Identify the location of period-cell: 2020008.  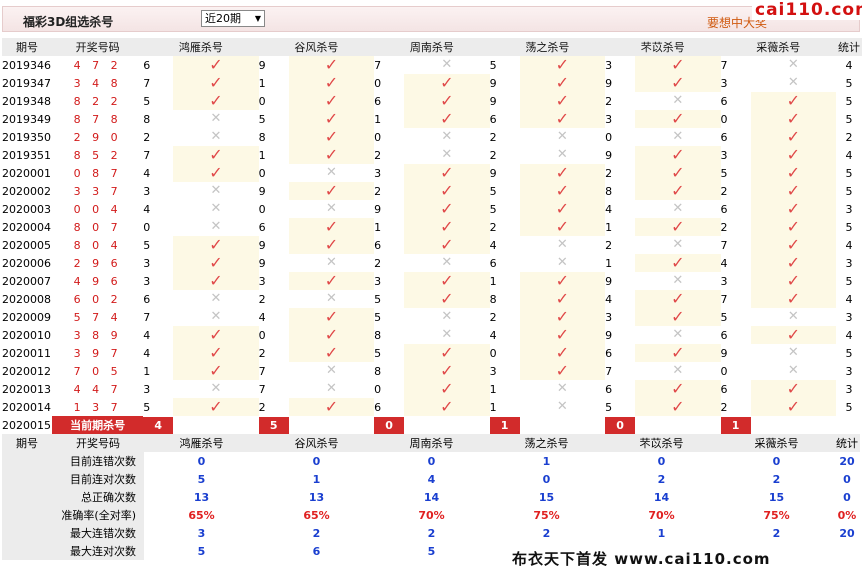
(26, 299).